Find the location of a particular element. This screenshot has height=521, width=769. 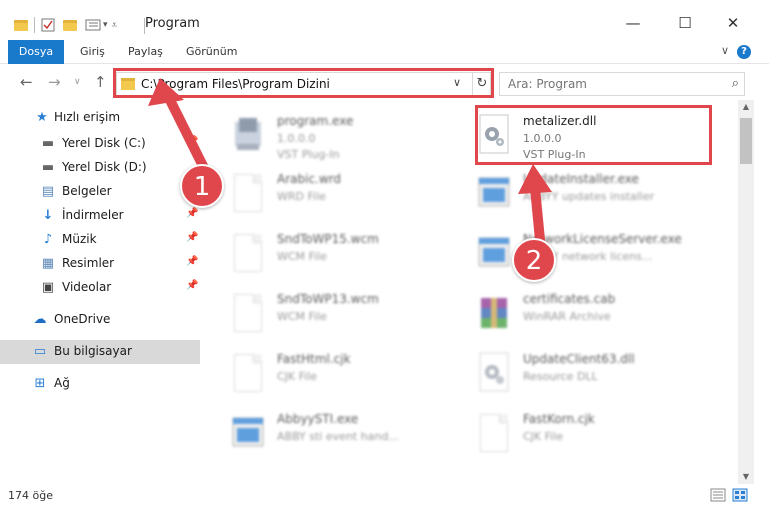

step-badge-1: 1 is located at coordinates (202, 186).